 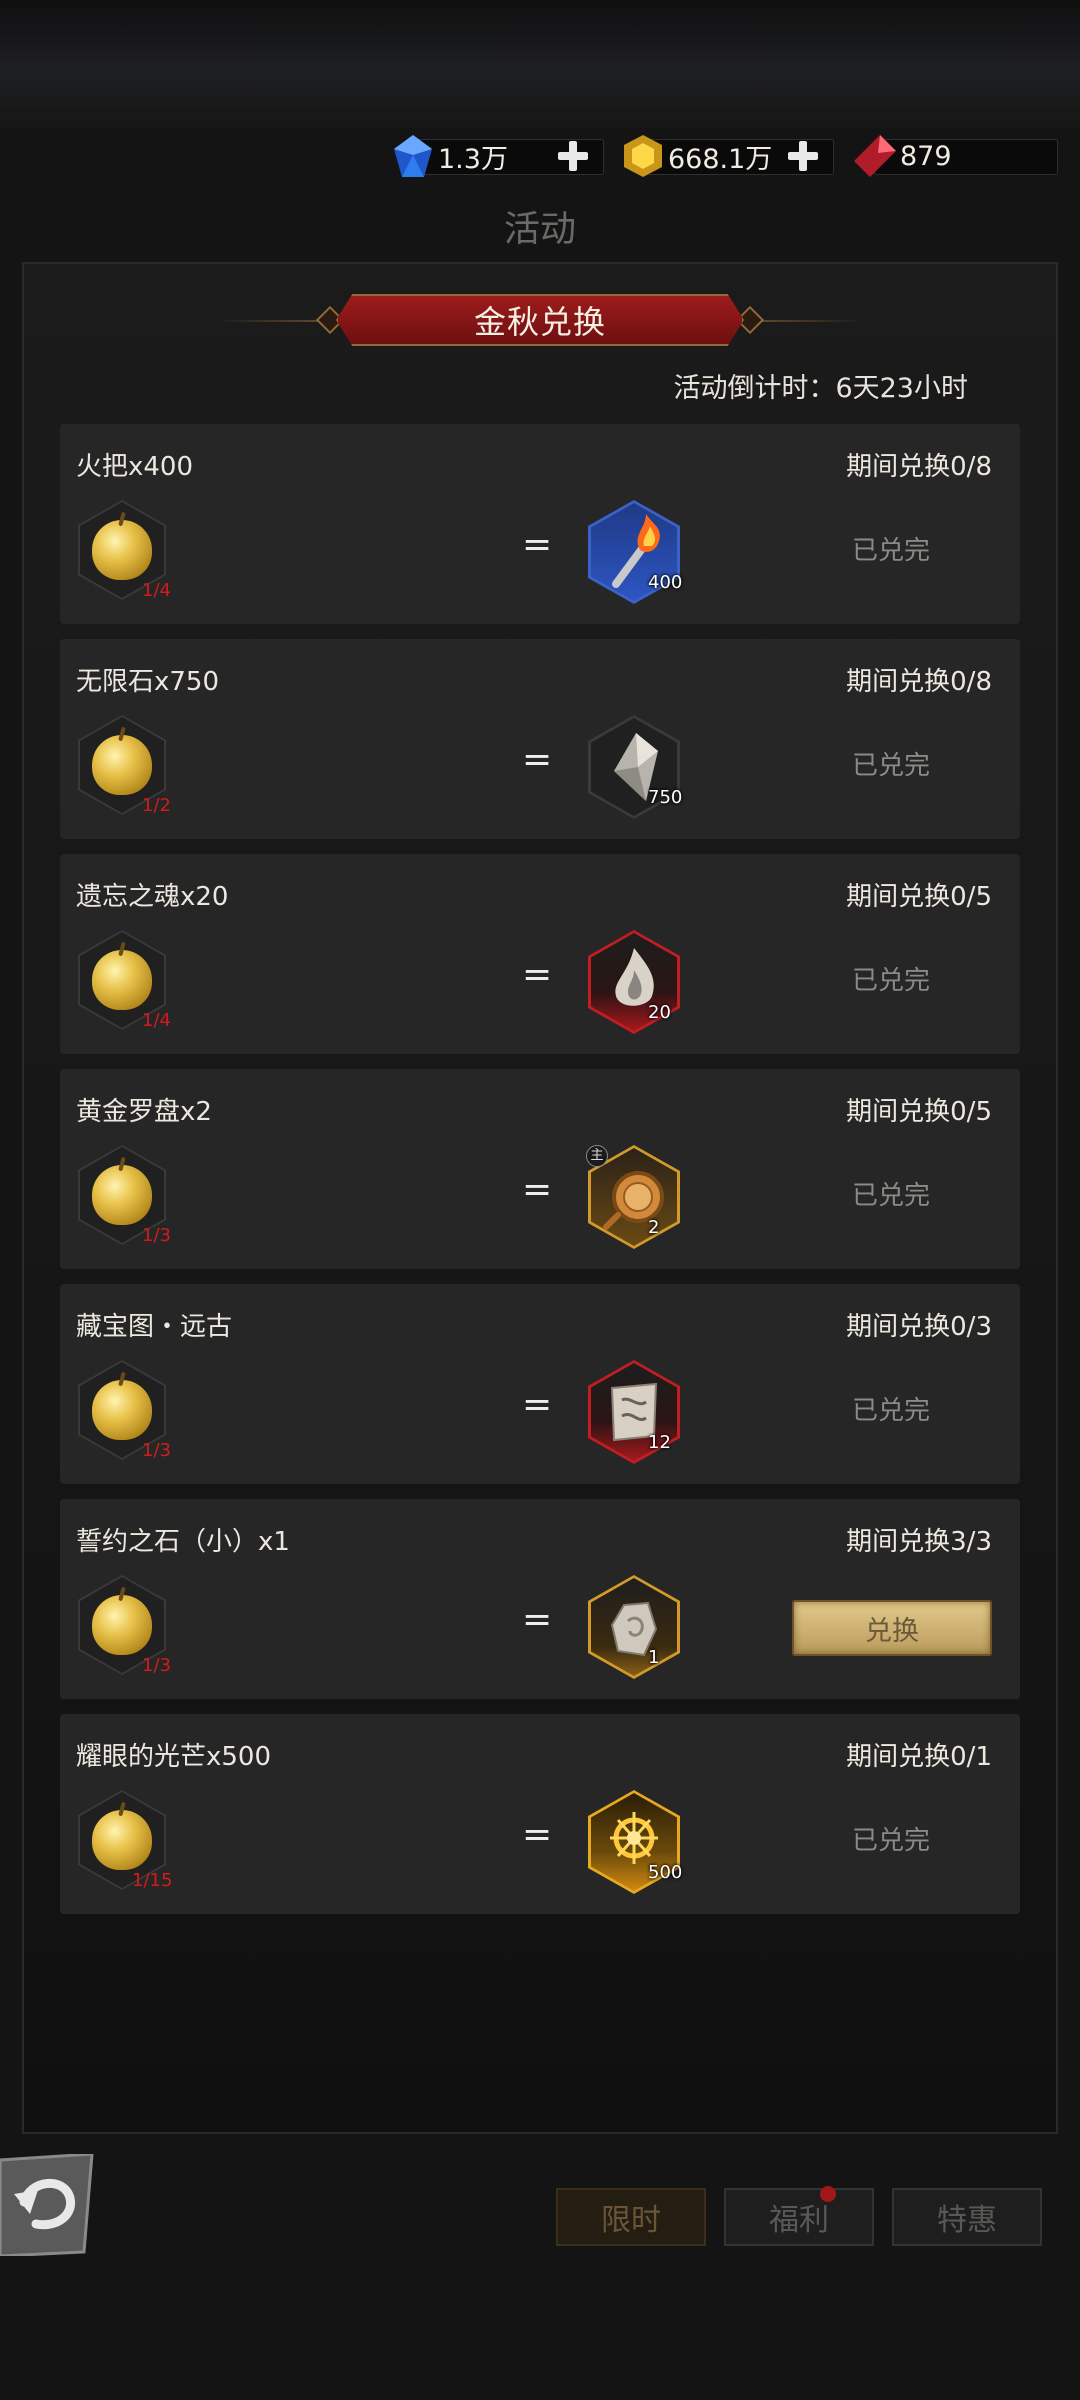 I want to click on currency-diamond: 1.3万, so click(x=497, y=156).